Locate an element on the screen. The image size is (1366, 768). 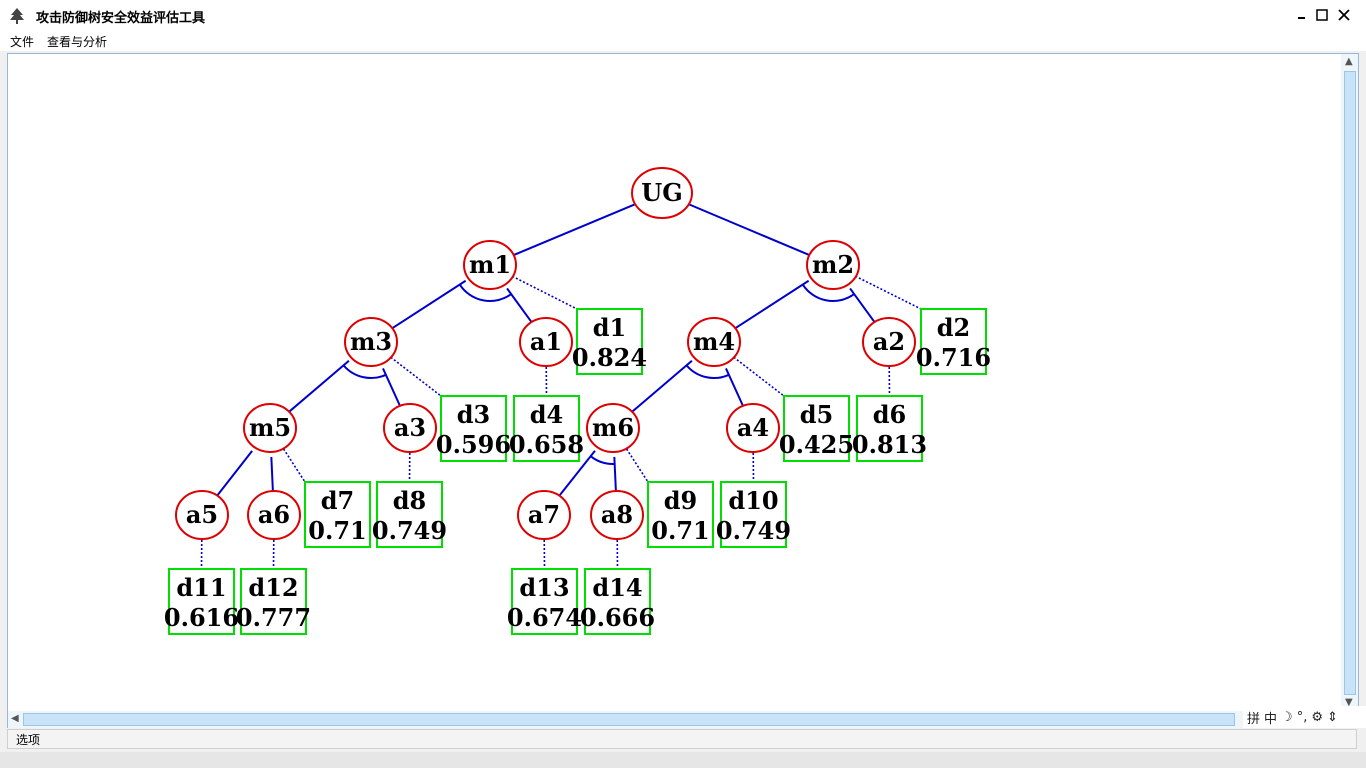
edge-m3-m5 is located at coordinates (318, 387).